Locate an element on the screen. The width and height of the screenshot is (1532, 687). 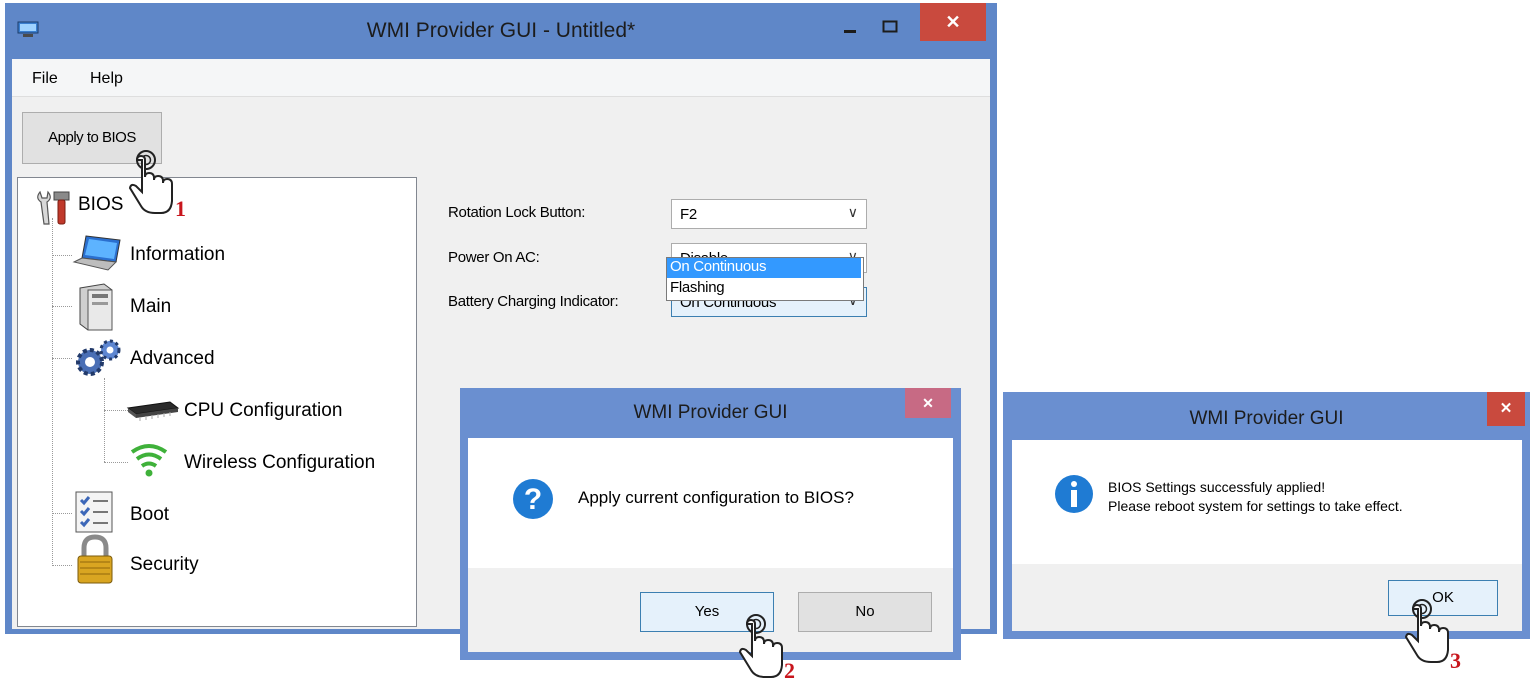
confirm-dialog-title: WMI Provider GUI is located at coordinates (710, 412).